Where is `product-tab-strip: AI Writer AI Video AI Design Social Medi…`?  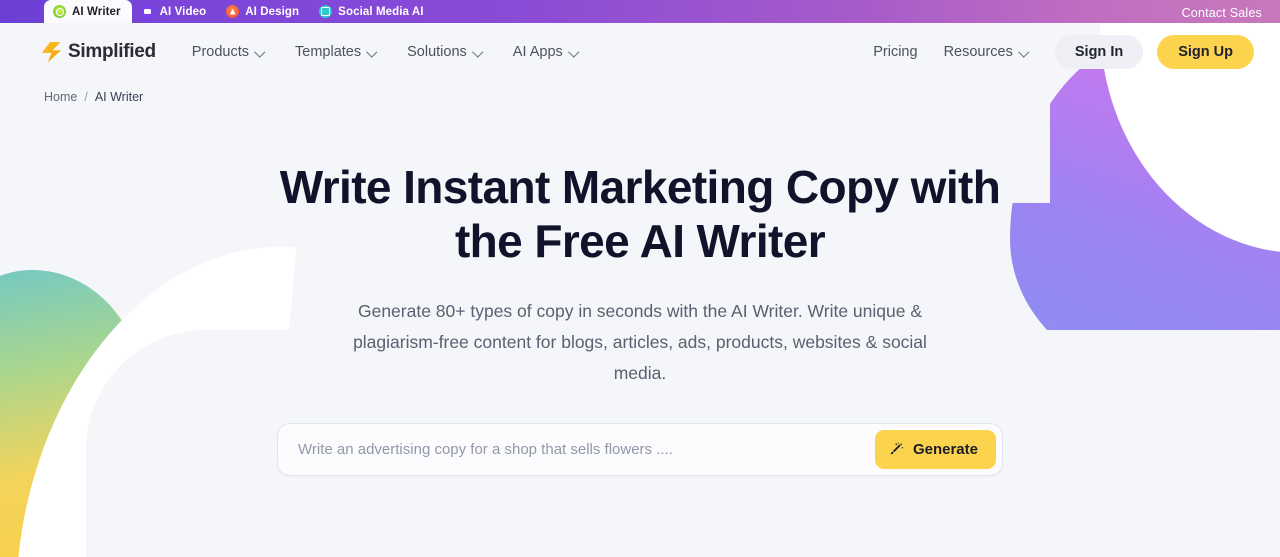
product-tab-strip: AI Writer AI Video AI Design Social Medi… is located at coordinates (640, 11).